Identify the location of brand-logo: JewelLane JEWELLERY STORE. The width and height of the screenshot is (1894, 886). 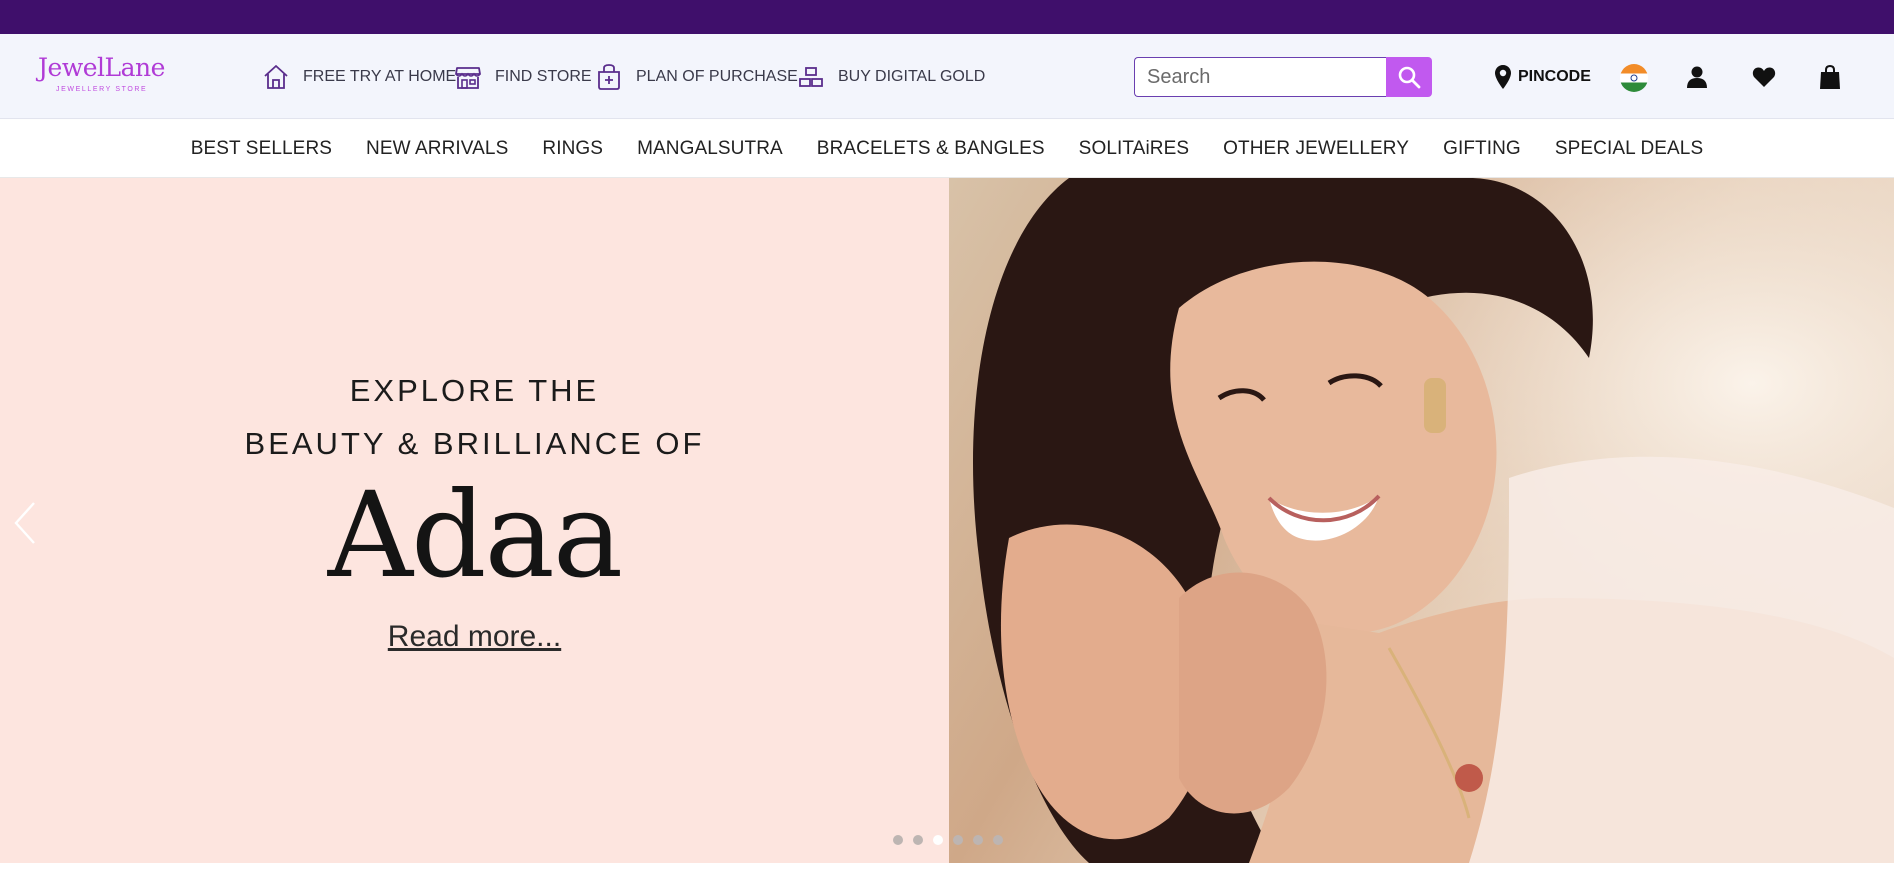
(103, 77).